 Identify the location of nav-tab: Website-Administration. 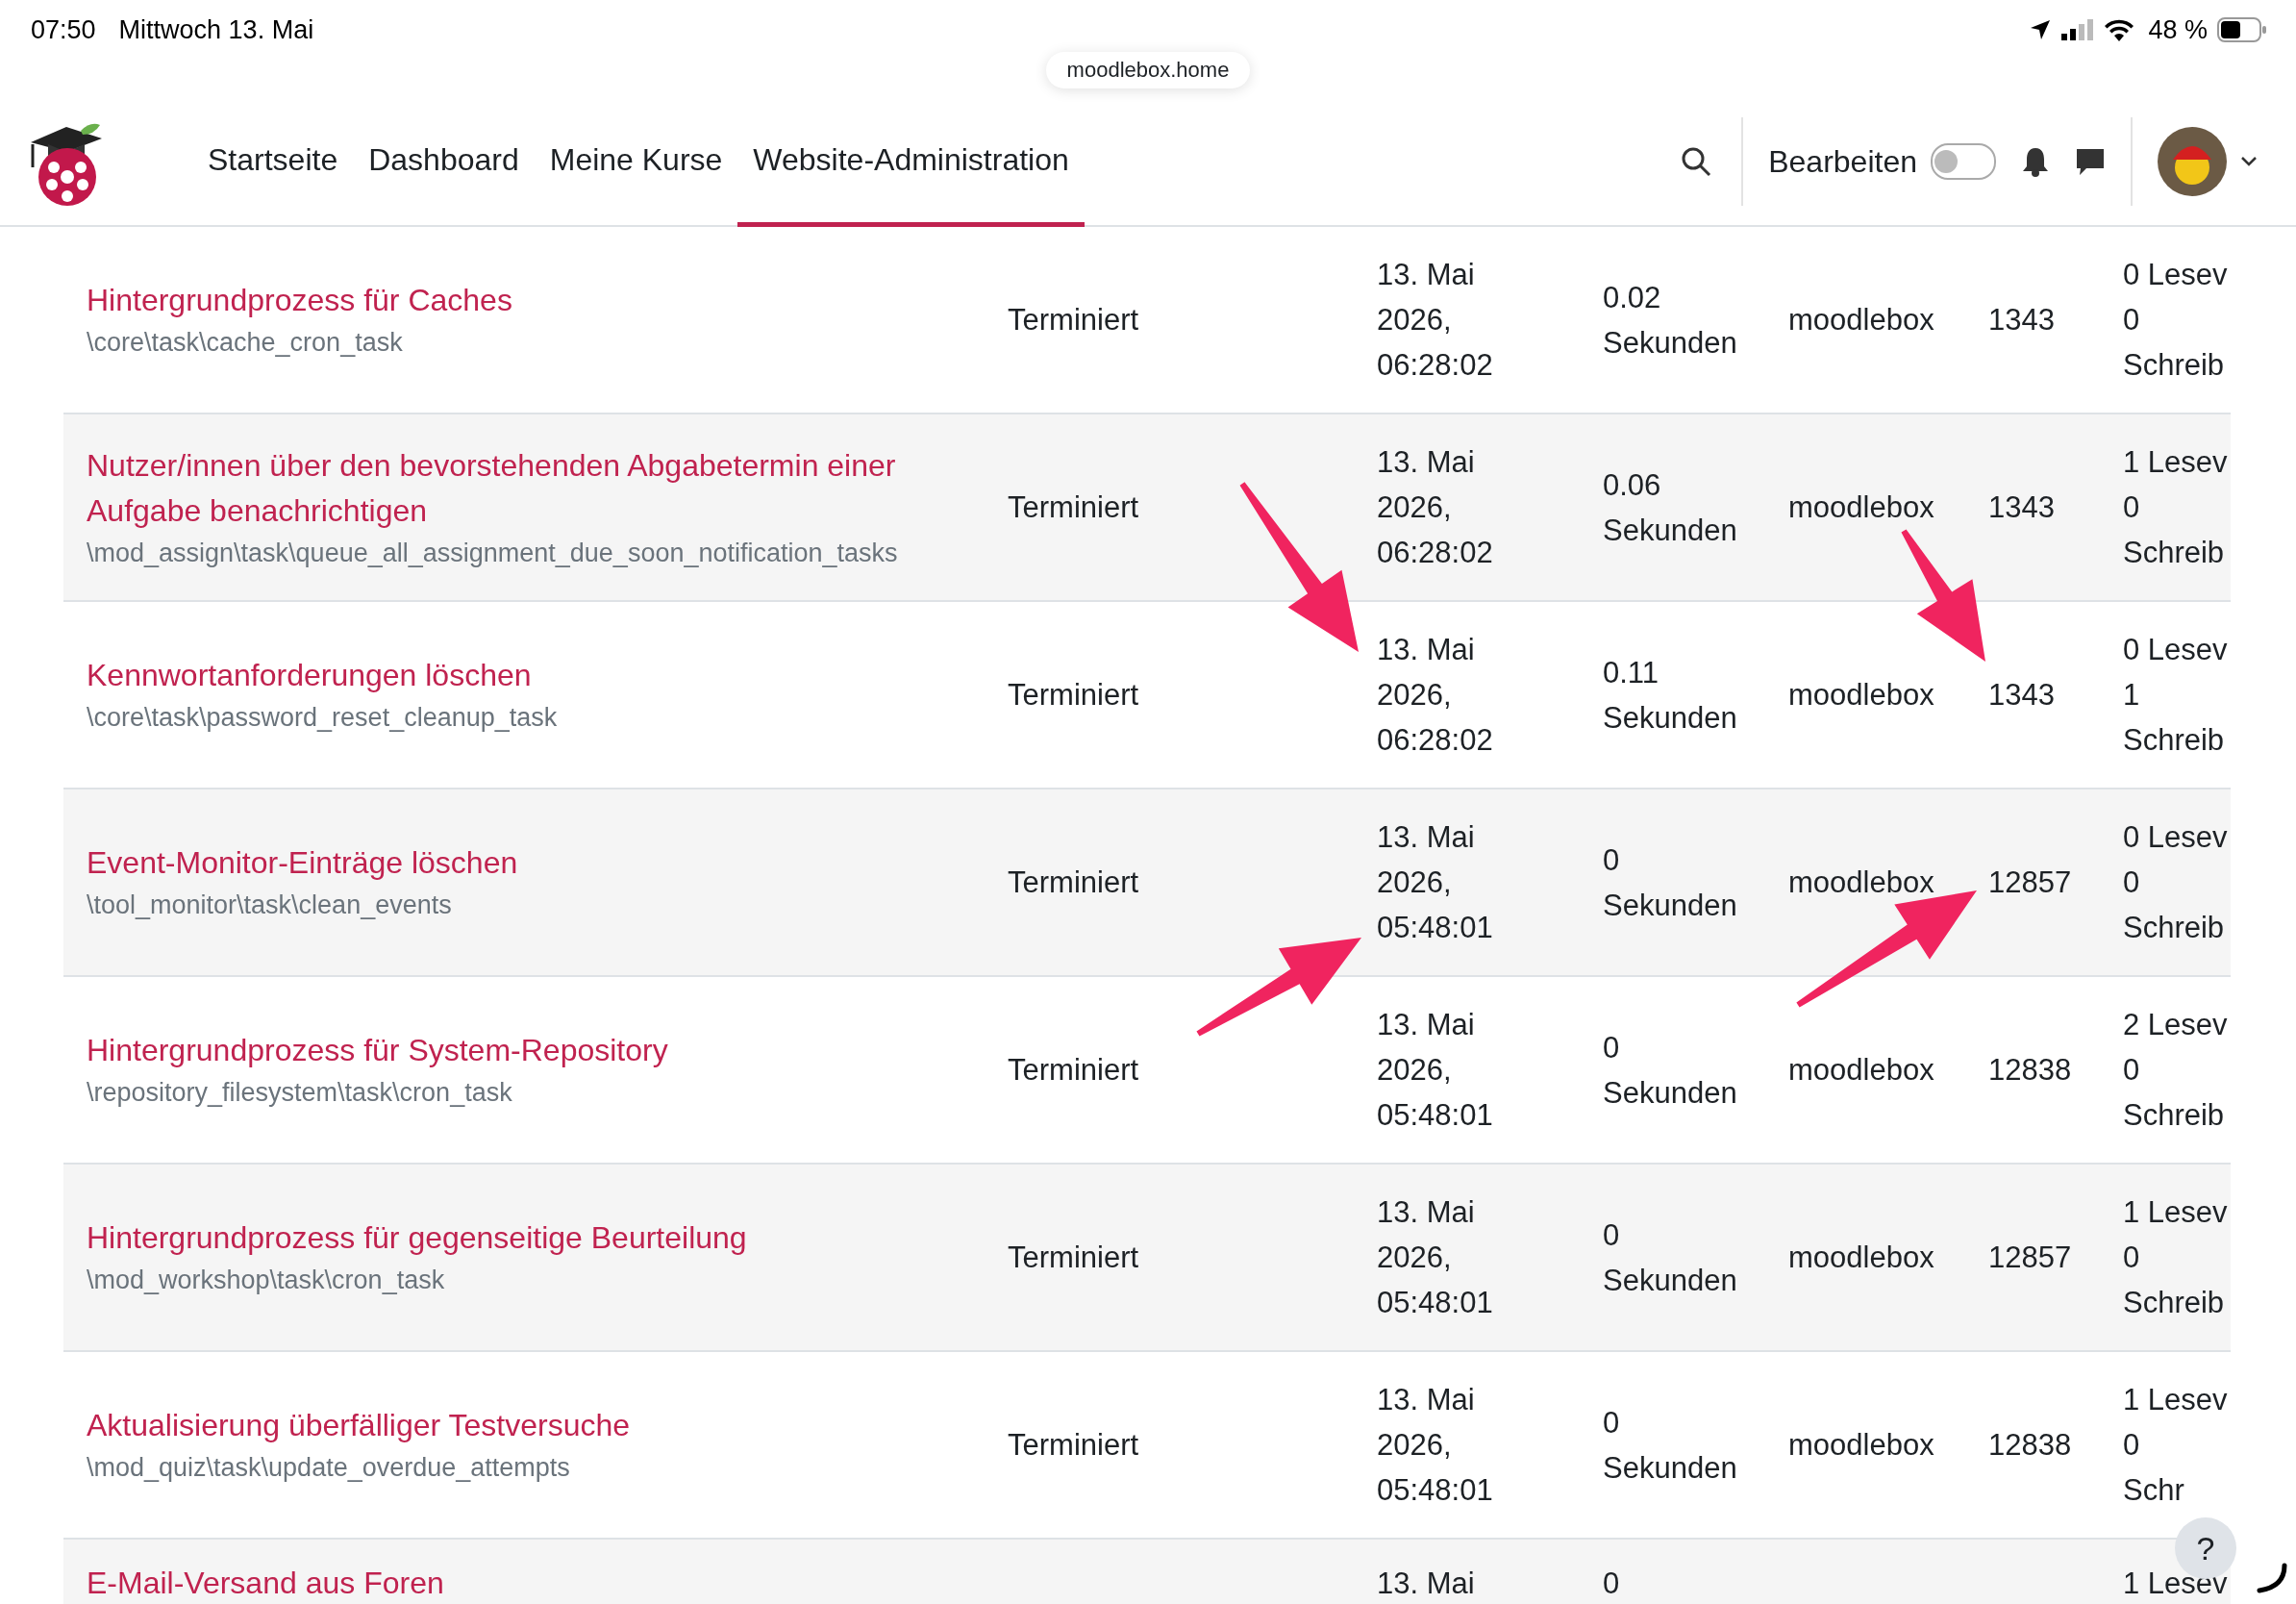
(911, 162).